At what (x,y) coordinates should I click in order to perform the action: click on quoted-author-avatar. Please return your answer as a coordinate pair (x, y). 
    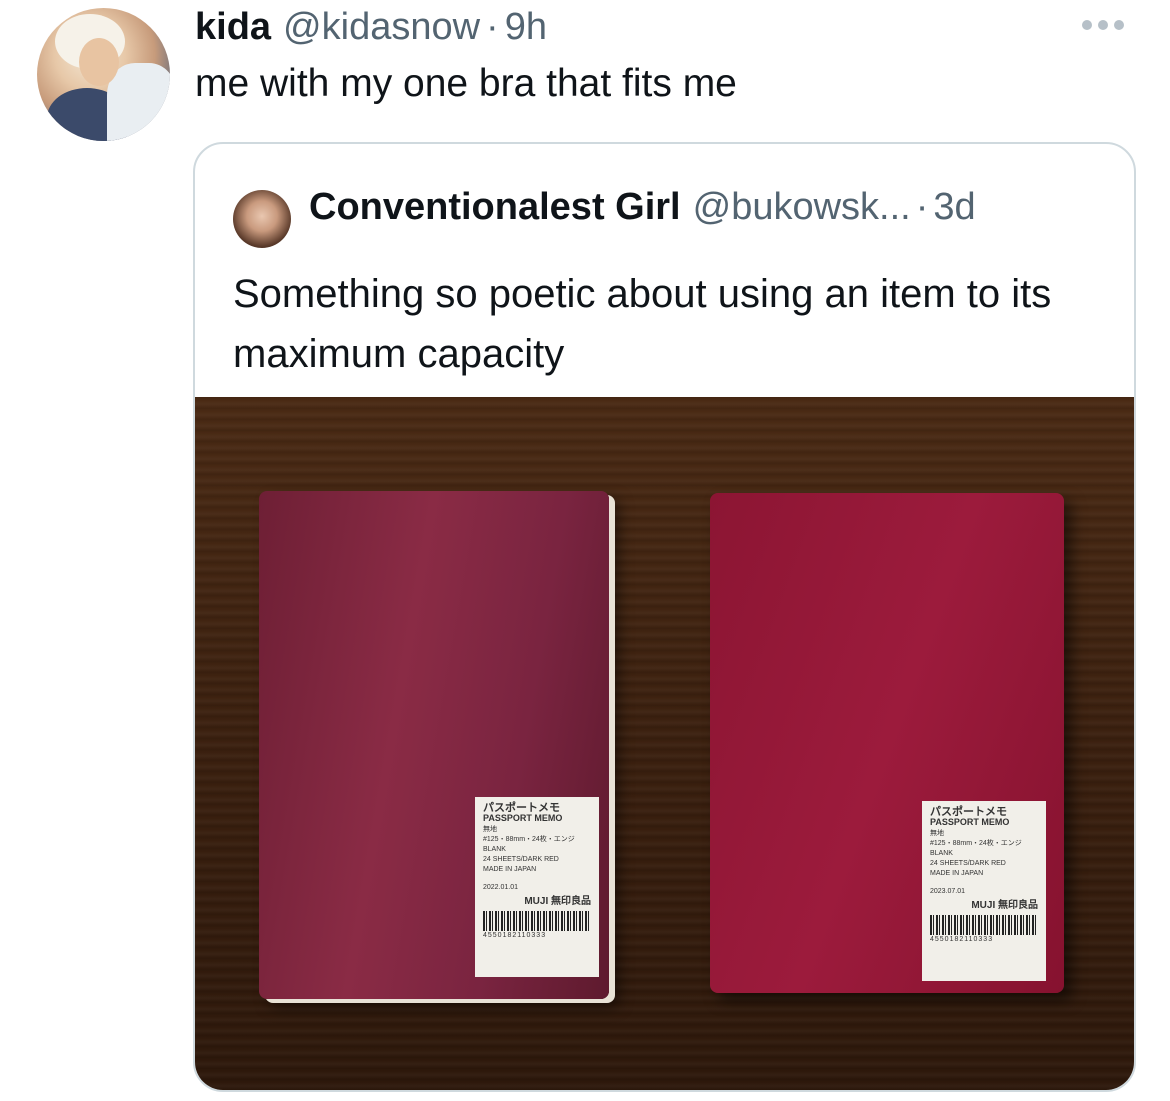
    Looking at the image, I should click on (262, 219).